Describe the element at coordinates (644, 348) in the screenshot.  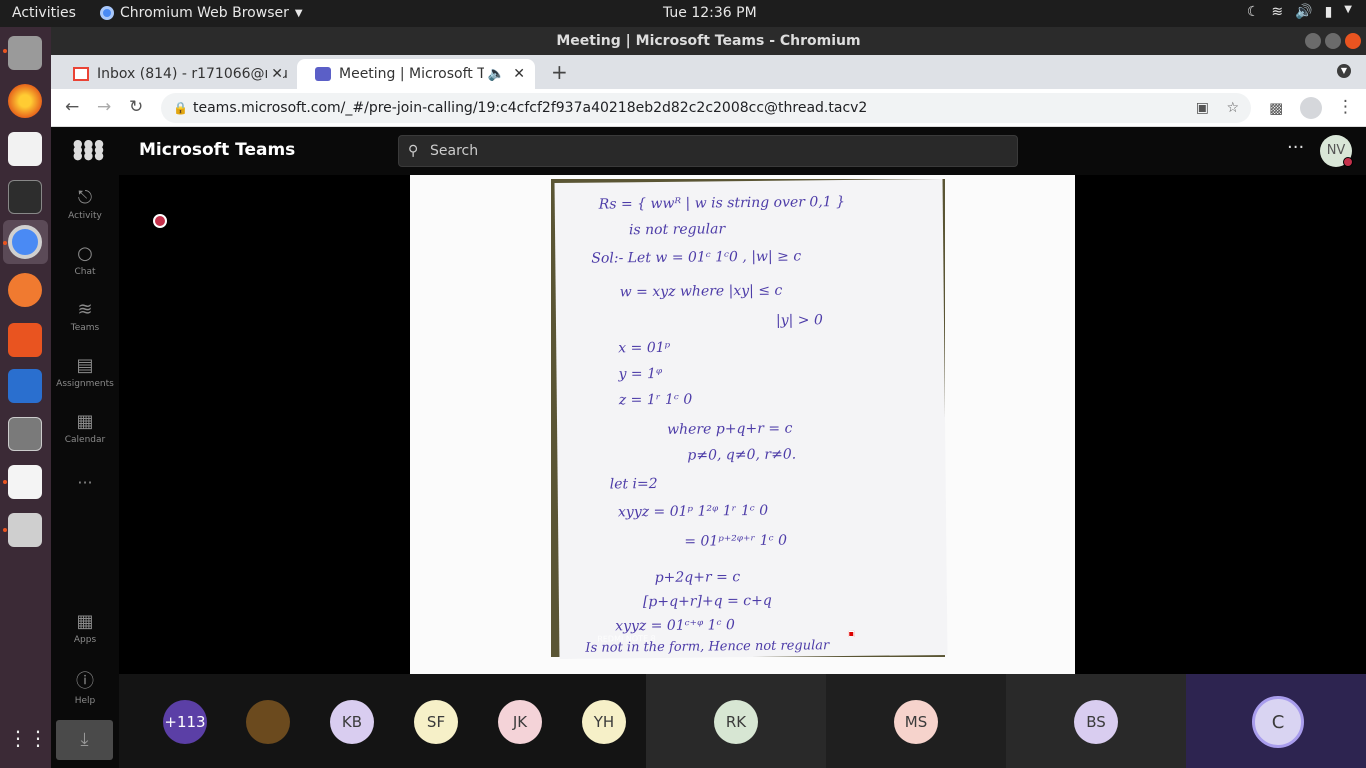
I see `note-line: x = 01ᵖ` at that location.